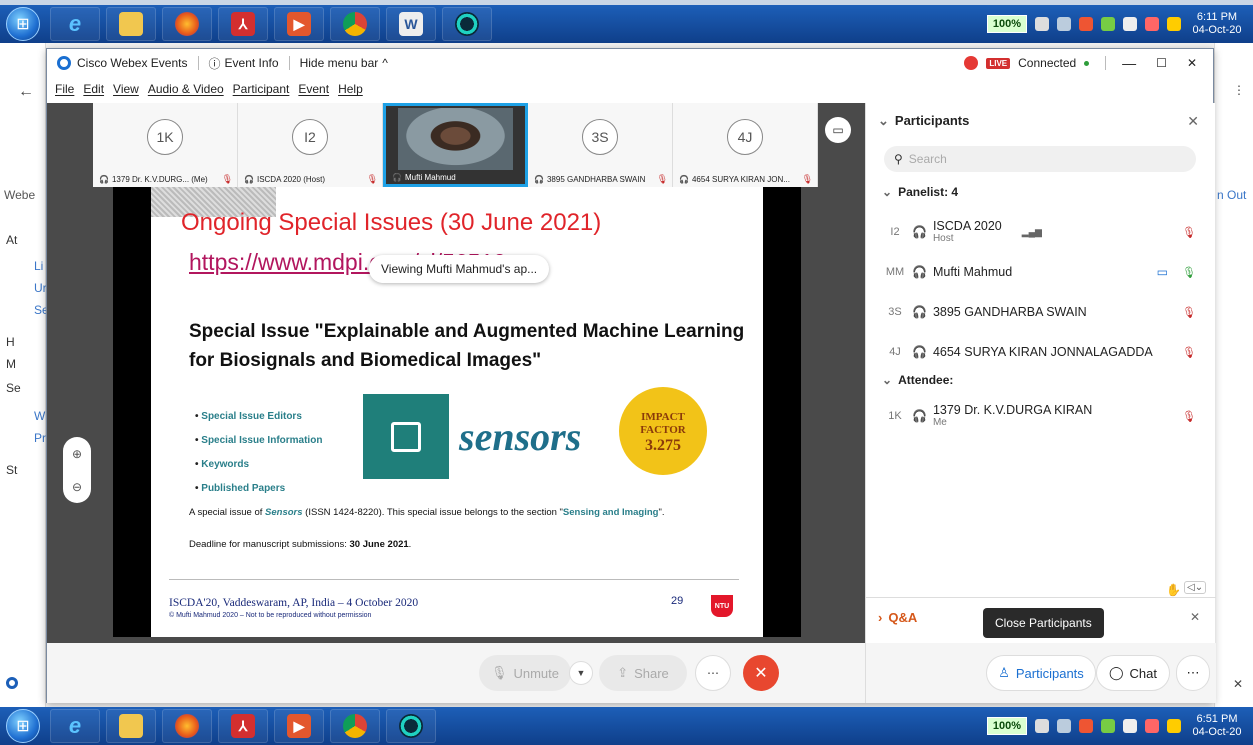  Describe the element at coordinates (920, 192) in the screenshot. I see `panelist-section-header: ⌄ Panelist: 4` at that location.